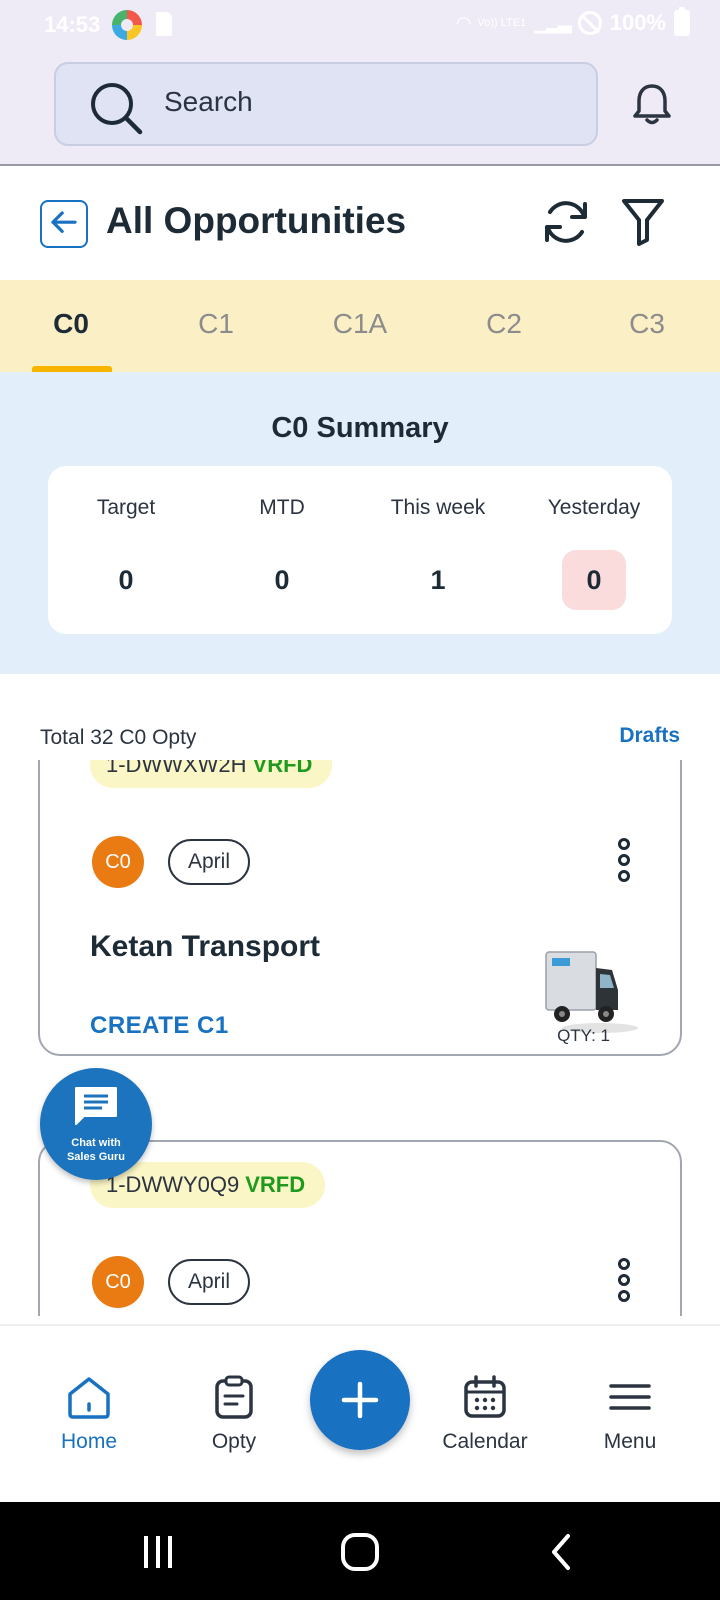 This screenshot has width=720, height=1600. I want to click on app-header: 14:53 ◠ Vo)) LTE1 ▁▂▃ 100% Search, so click(360, 83).